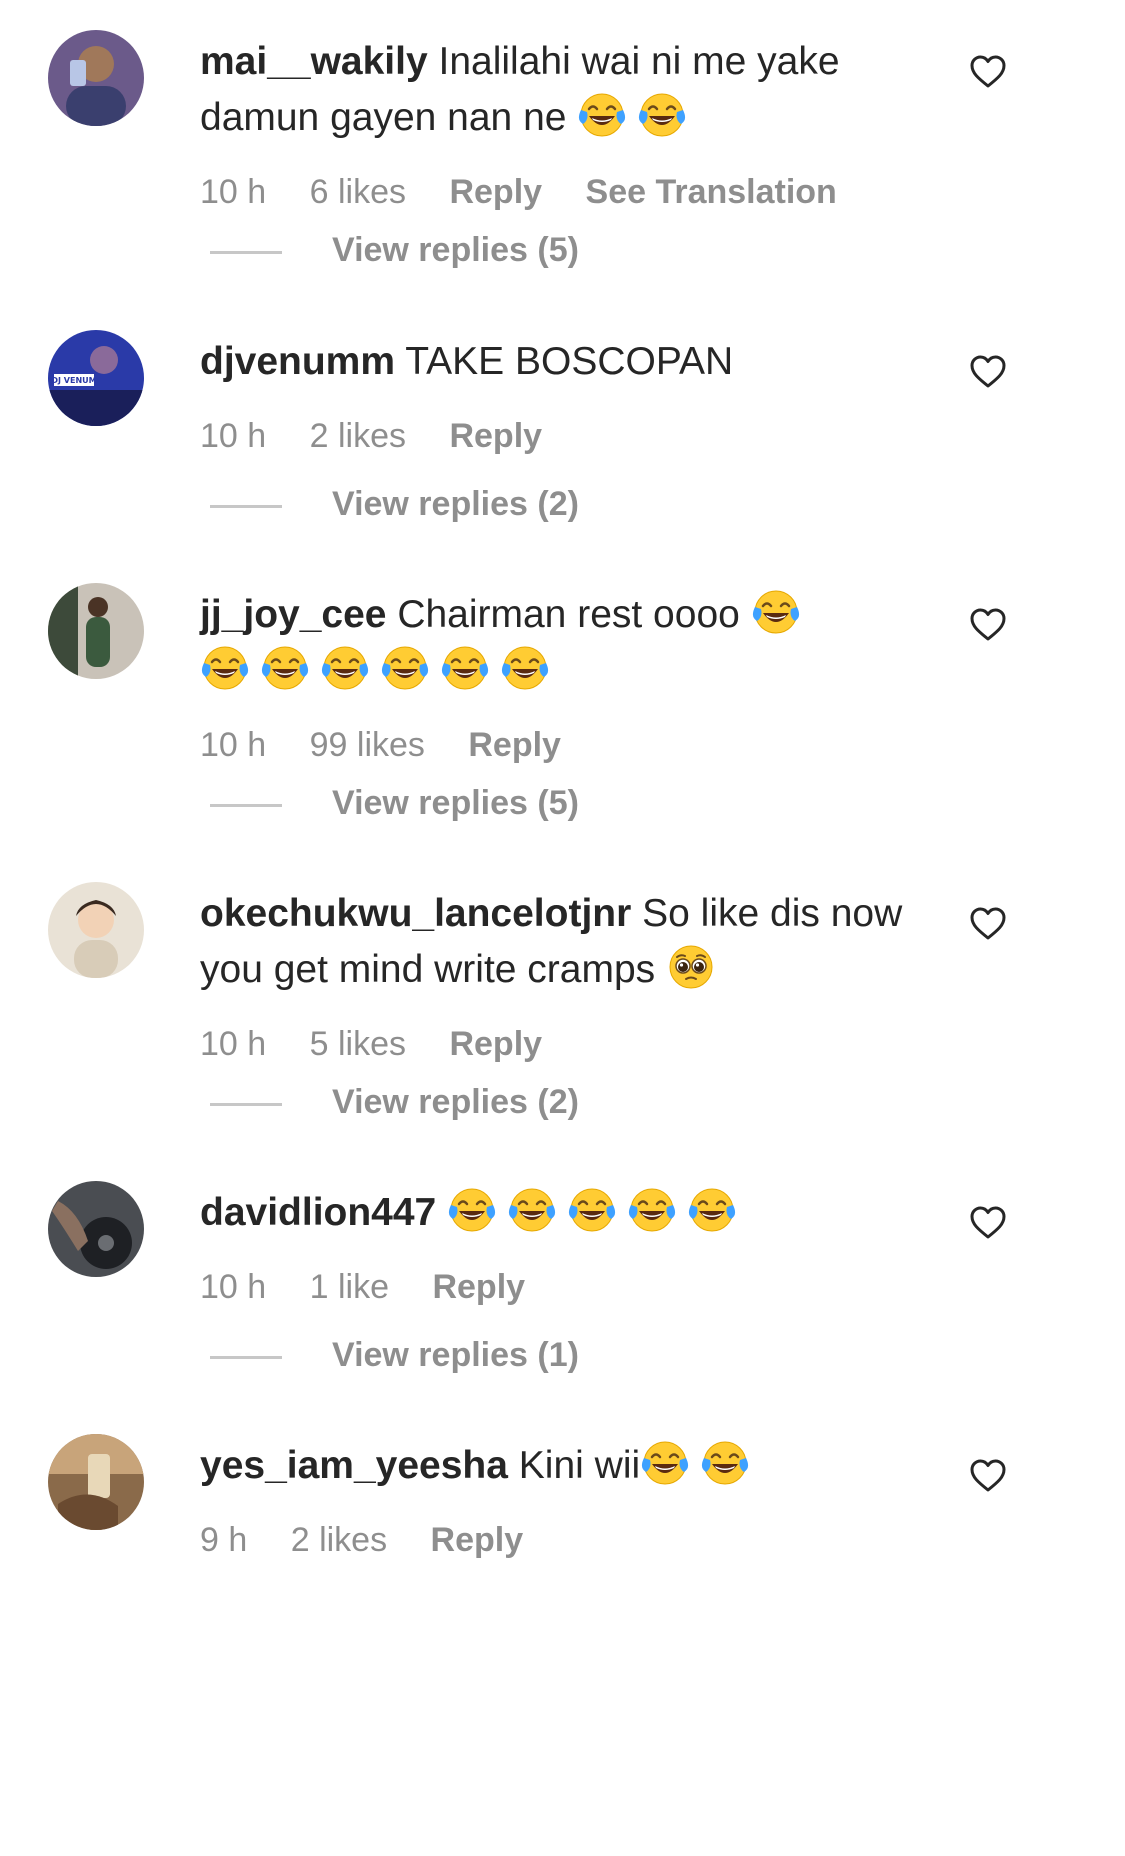 This screenshot has width=1125, height=1856. I want to click on comment-likes: 99 likes, so click(367, 745).